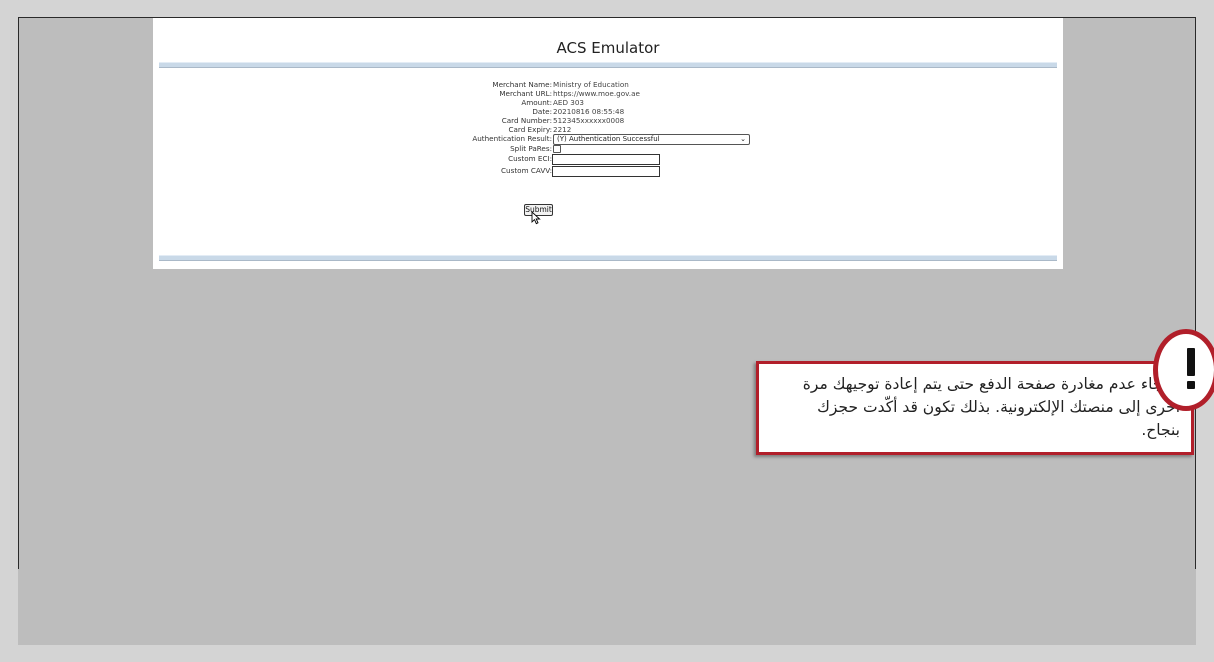 This screenshot has width=1214, height=662. I want to click on authentication-result-label: Authentication Result:, so click(512, 138).